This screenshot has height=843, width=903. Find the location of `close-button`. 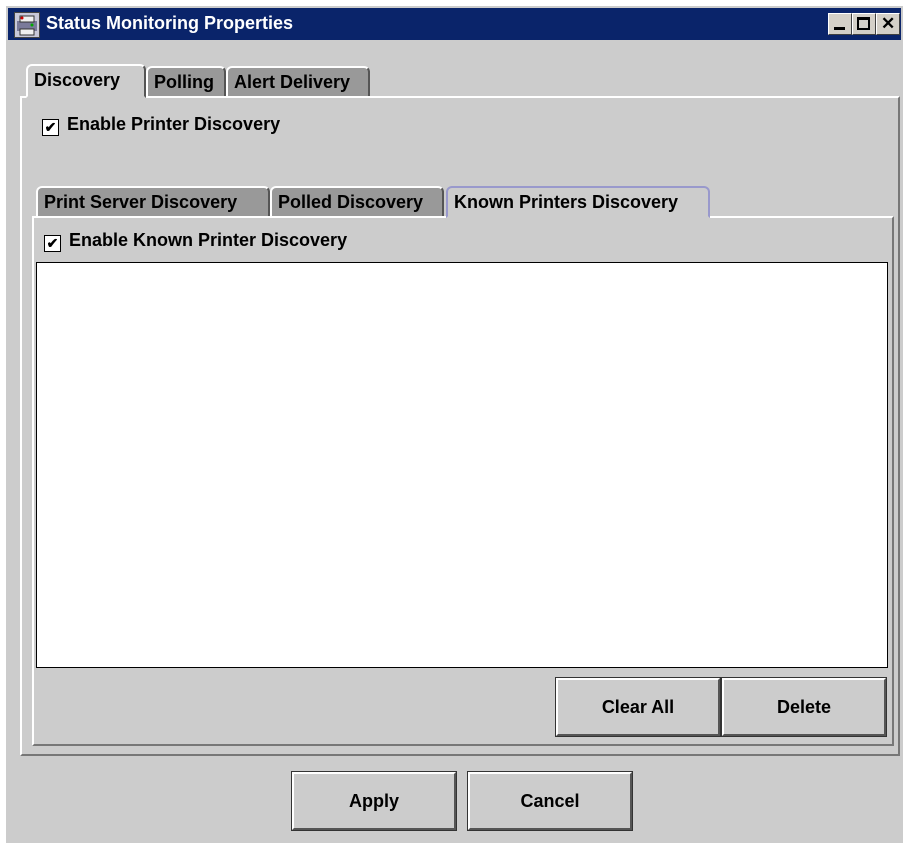

close-button is located at coordinates (888, 24).